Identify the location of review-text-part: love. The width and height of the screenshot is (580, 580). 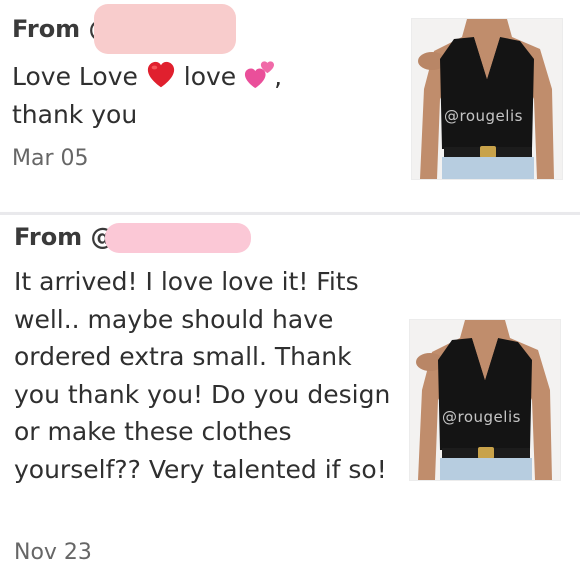
(210, 76).